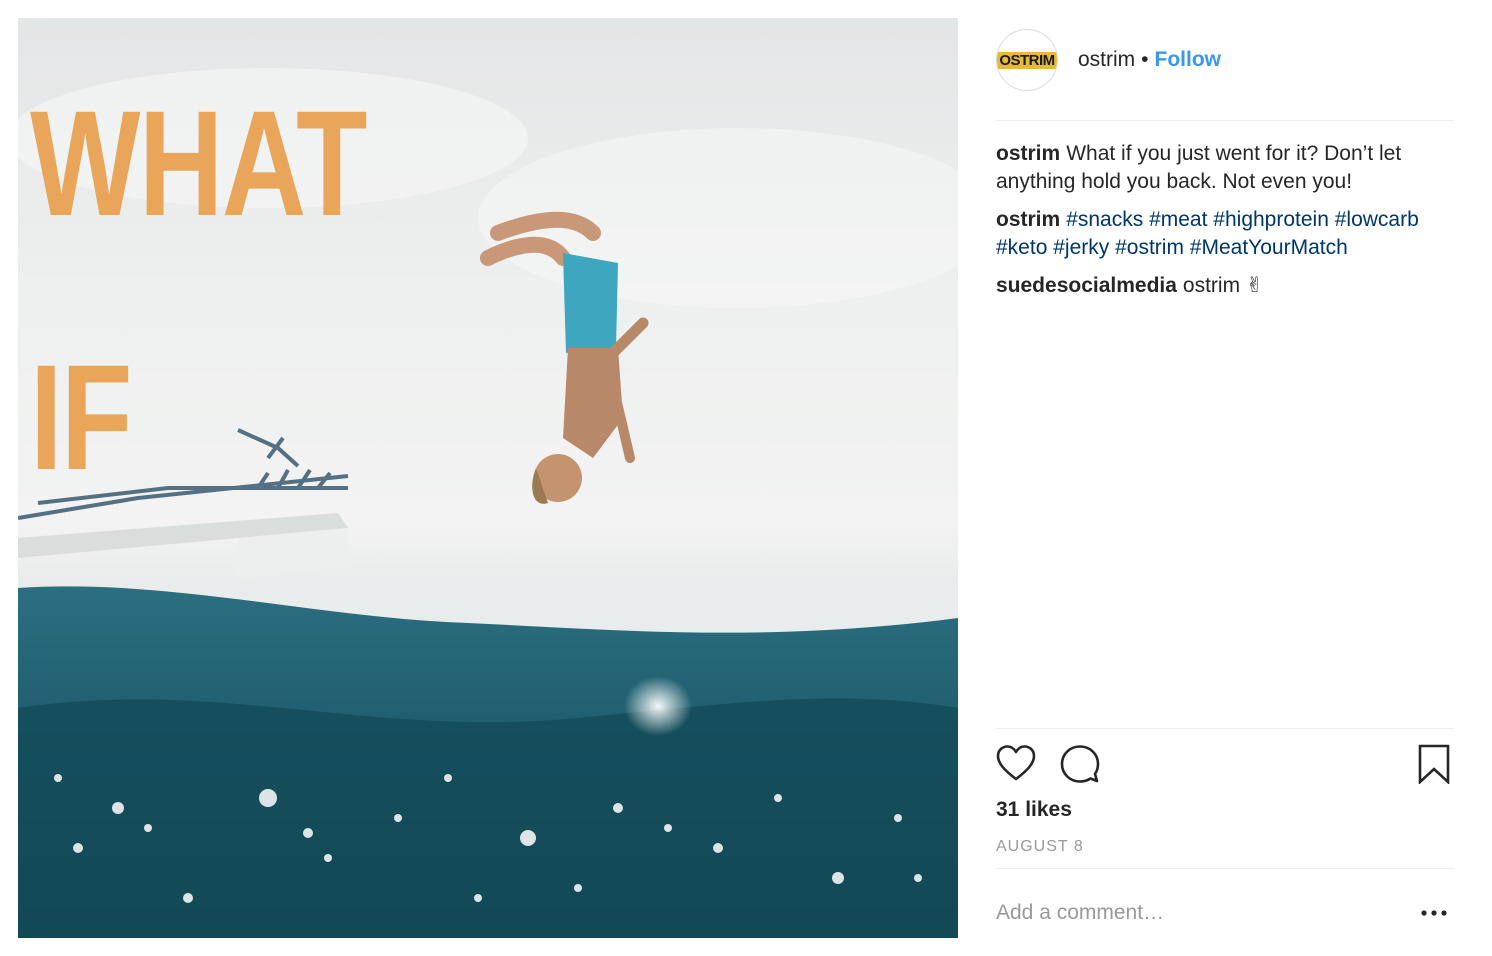 This screenshot has width=1492, height=956. I want to click on likes-count: 31 likes, so click(1034, 810).